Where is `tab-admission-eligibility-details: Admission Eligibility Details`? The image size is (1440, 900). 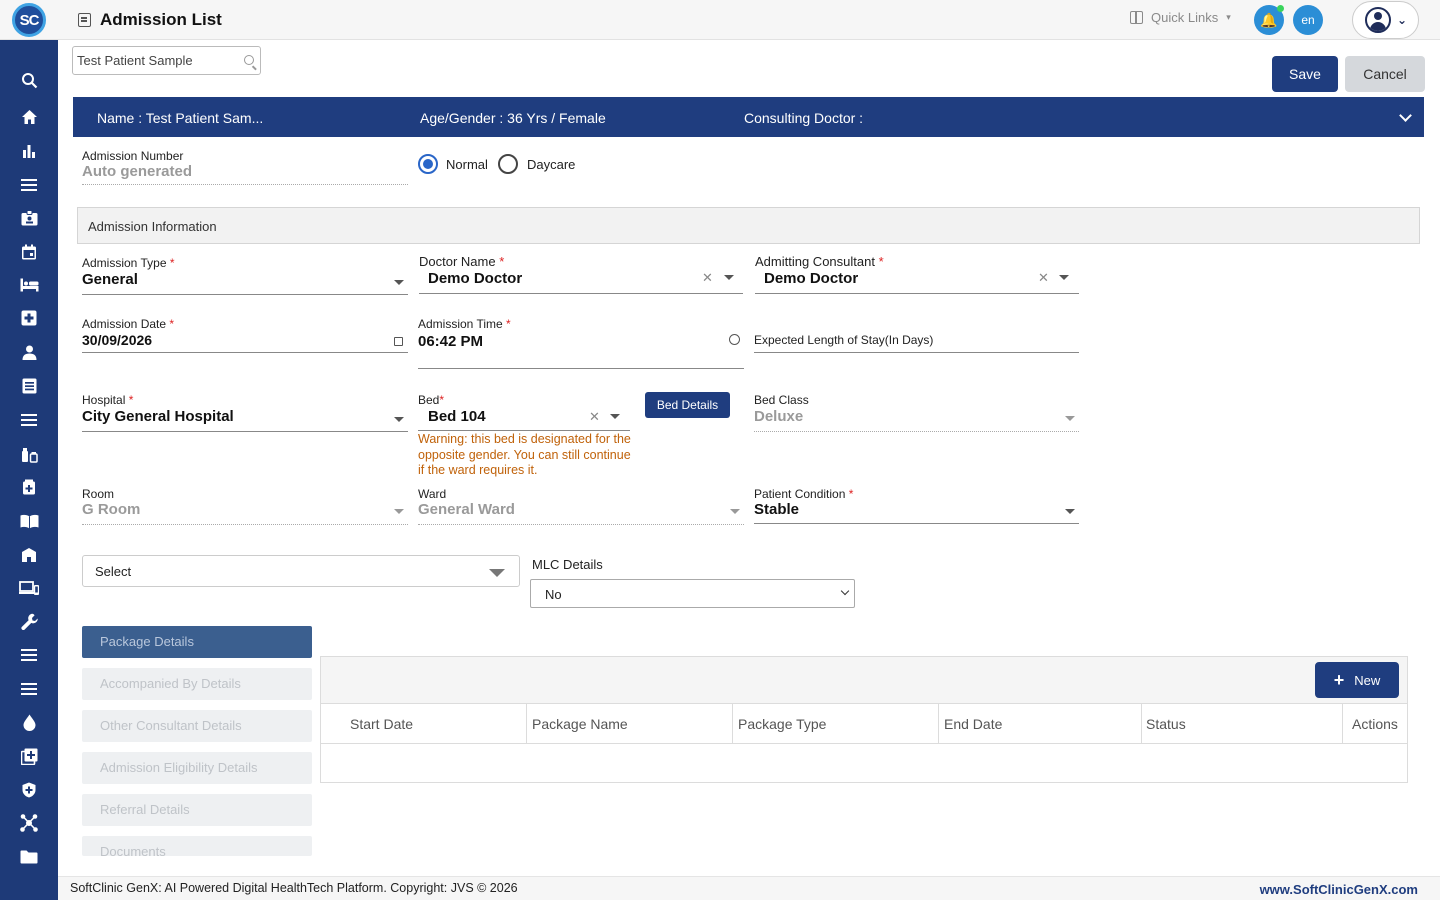
tab-admission-eligibility-details: Admission Eligibility Details is located at coordinates (197, 768).